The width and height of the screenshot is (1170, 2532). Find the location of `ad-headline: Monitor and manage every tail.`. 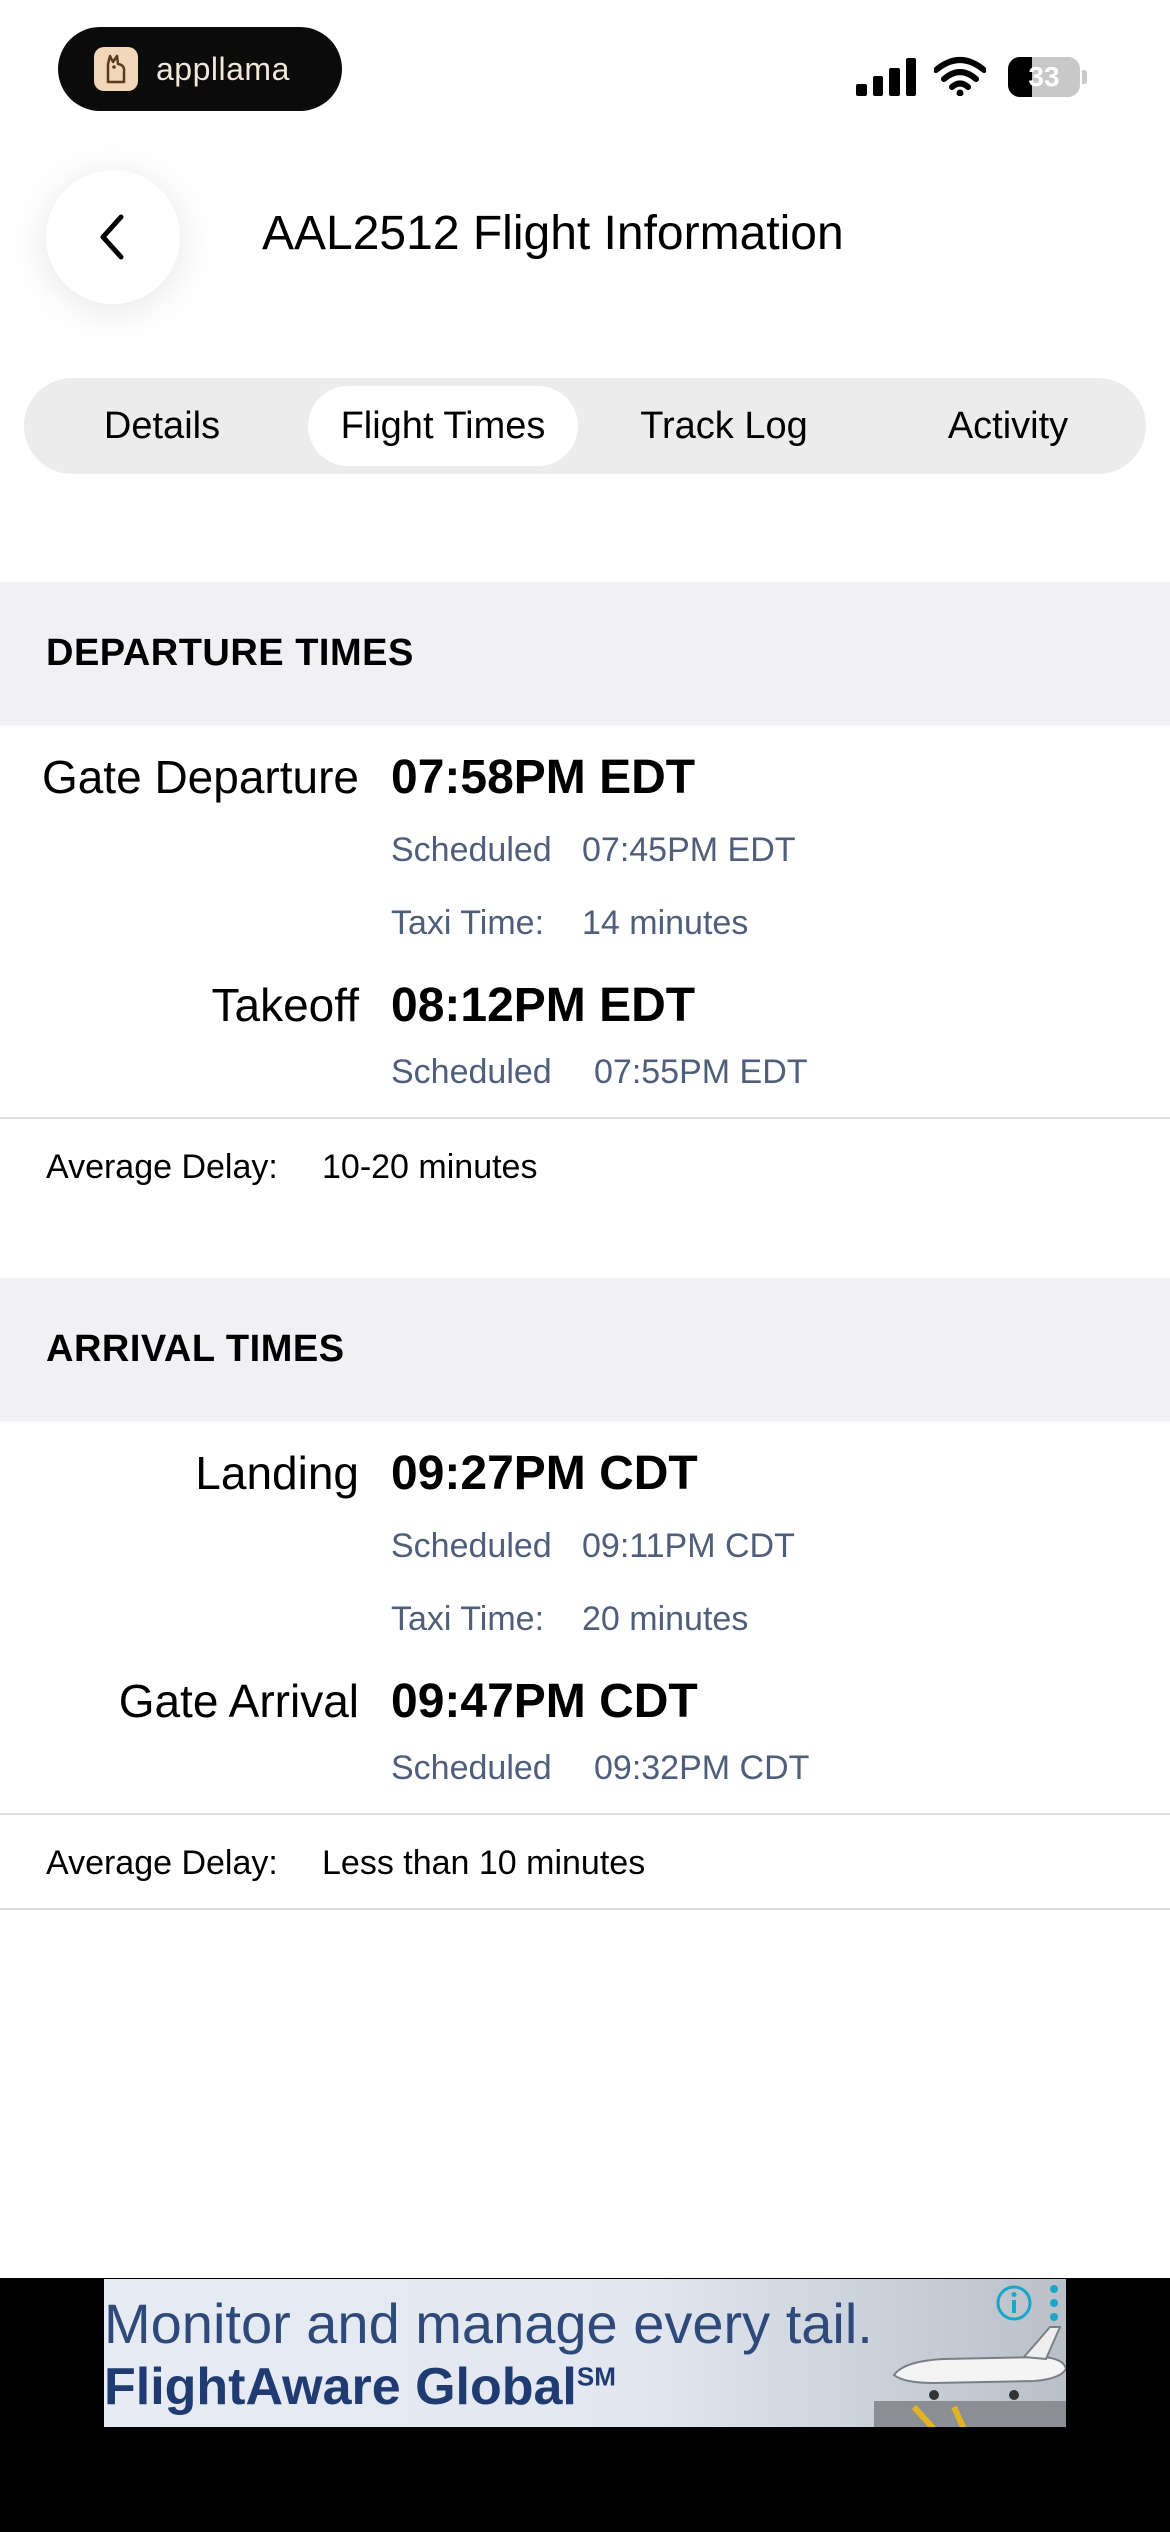

ad-headline: Monitor and manage every tail. is located at coordinates (488, 2323).